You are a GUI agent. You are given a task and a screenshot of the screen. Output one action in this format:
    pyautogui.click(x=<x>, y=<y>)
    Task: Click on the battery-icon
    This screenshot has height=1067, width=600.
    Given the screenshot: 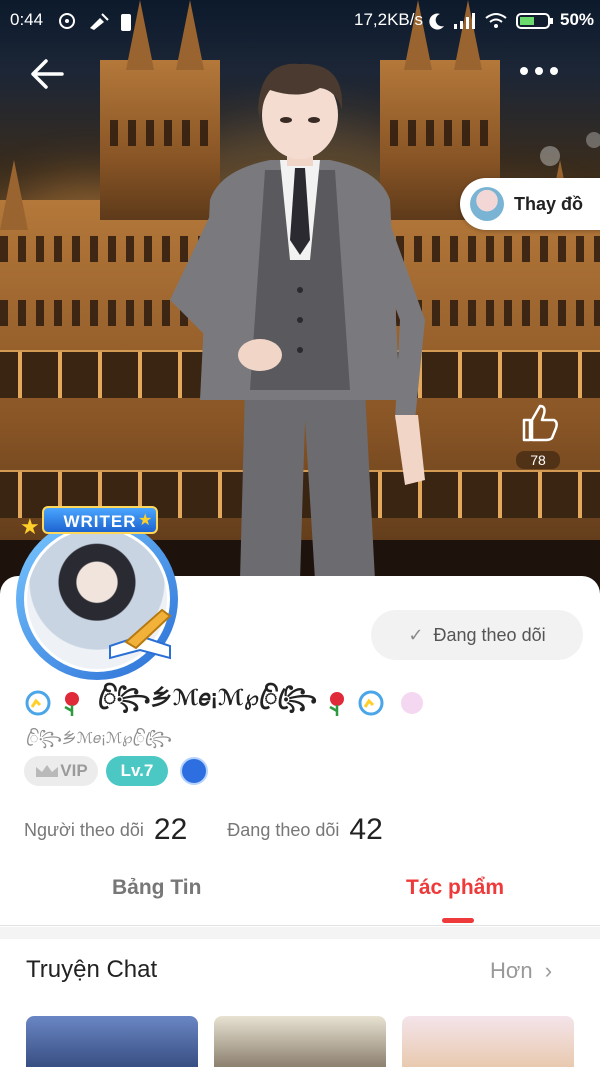 What is the action you would take?
    pyautogui.click(x=534, y=21)
    